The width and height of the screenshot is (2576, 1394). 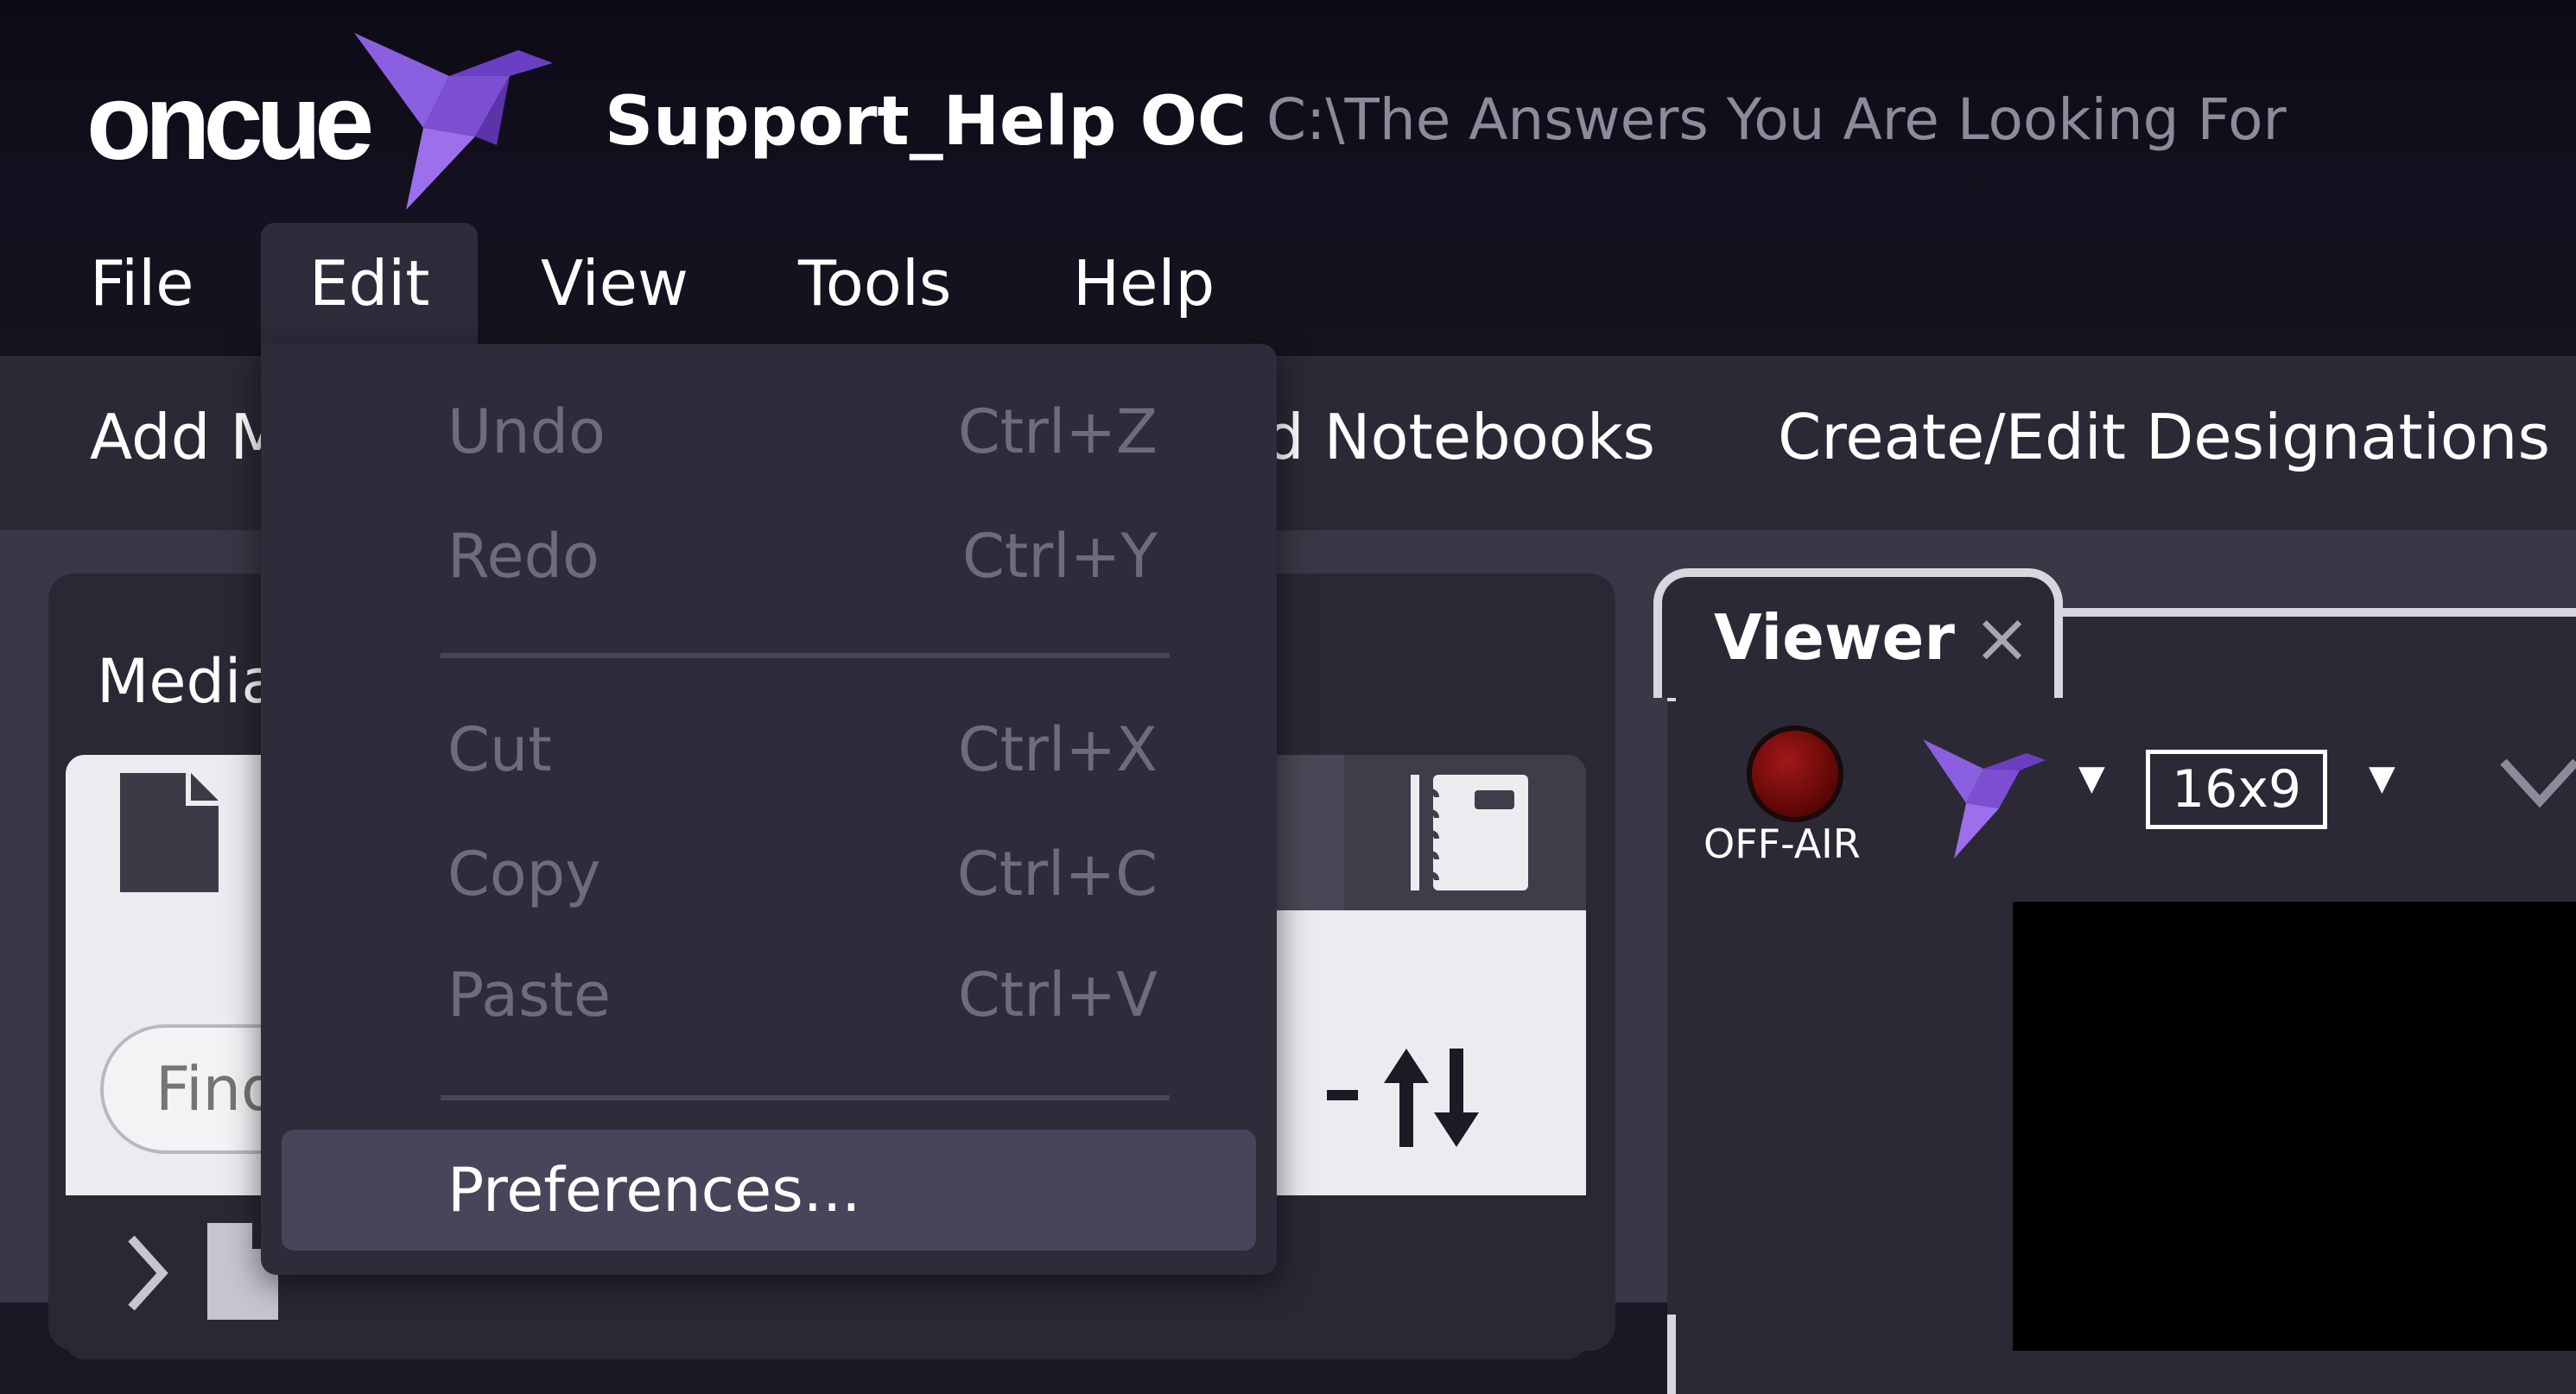 I want to click on oncue-logo: oncue, so click(x=319, y=115).